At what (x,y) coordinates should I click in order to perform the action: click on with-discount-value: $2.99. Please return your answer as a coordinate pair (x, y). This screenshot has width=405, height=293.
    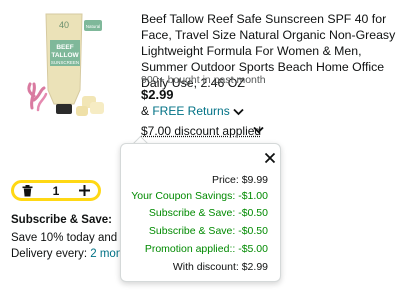
    Looking at the image, I should click on (254, 267).